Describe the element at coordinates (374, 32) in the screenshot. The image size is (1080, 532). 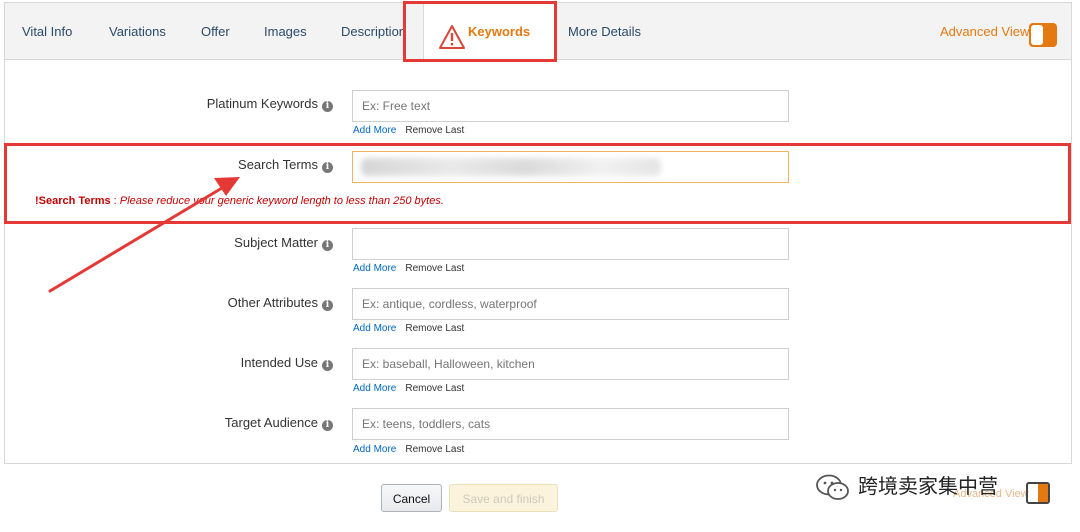
I see `tab-description: Description` at that location.